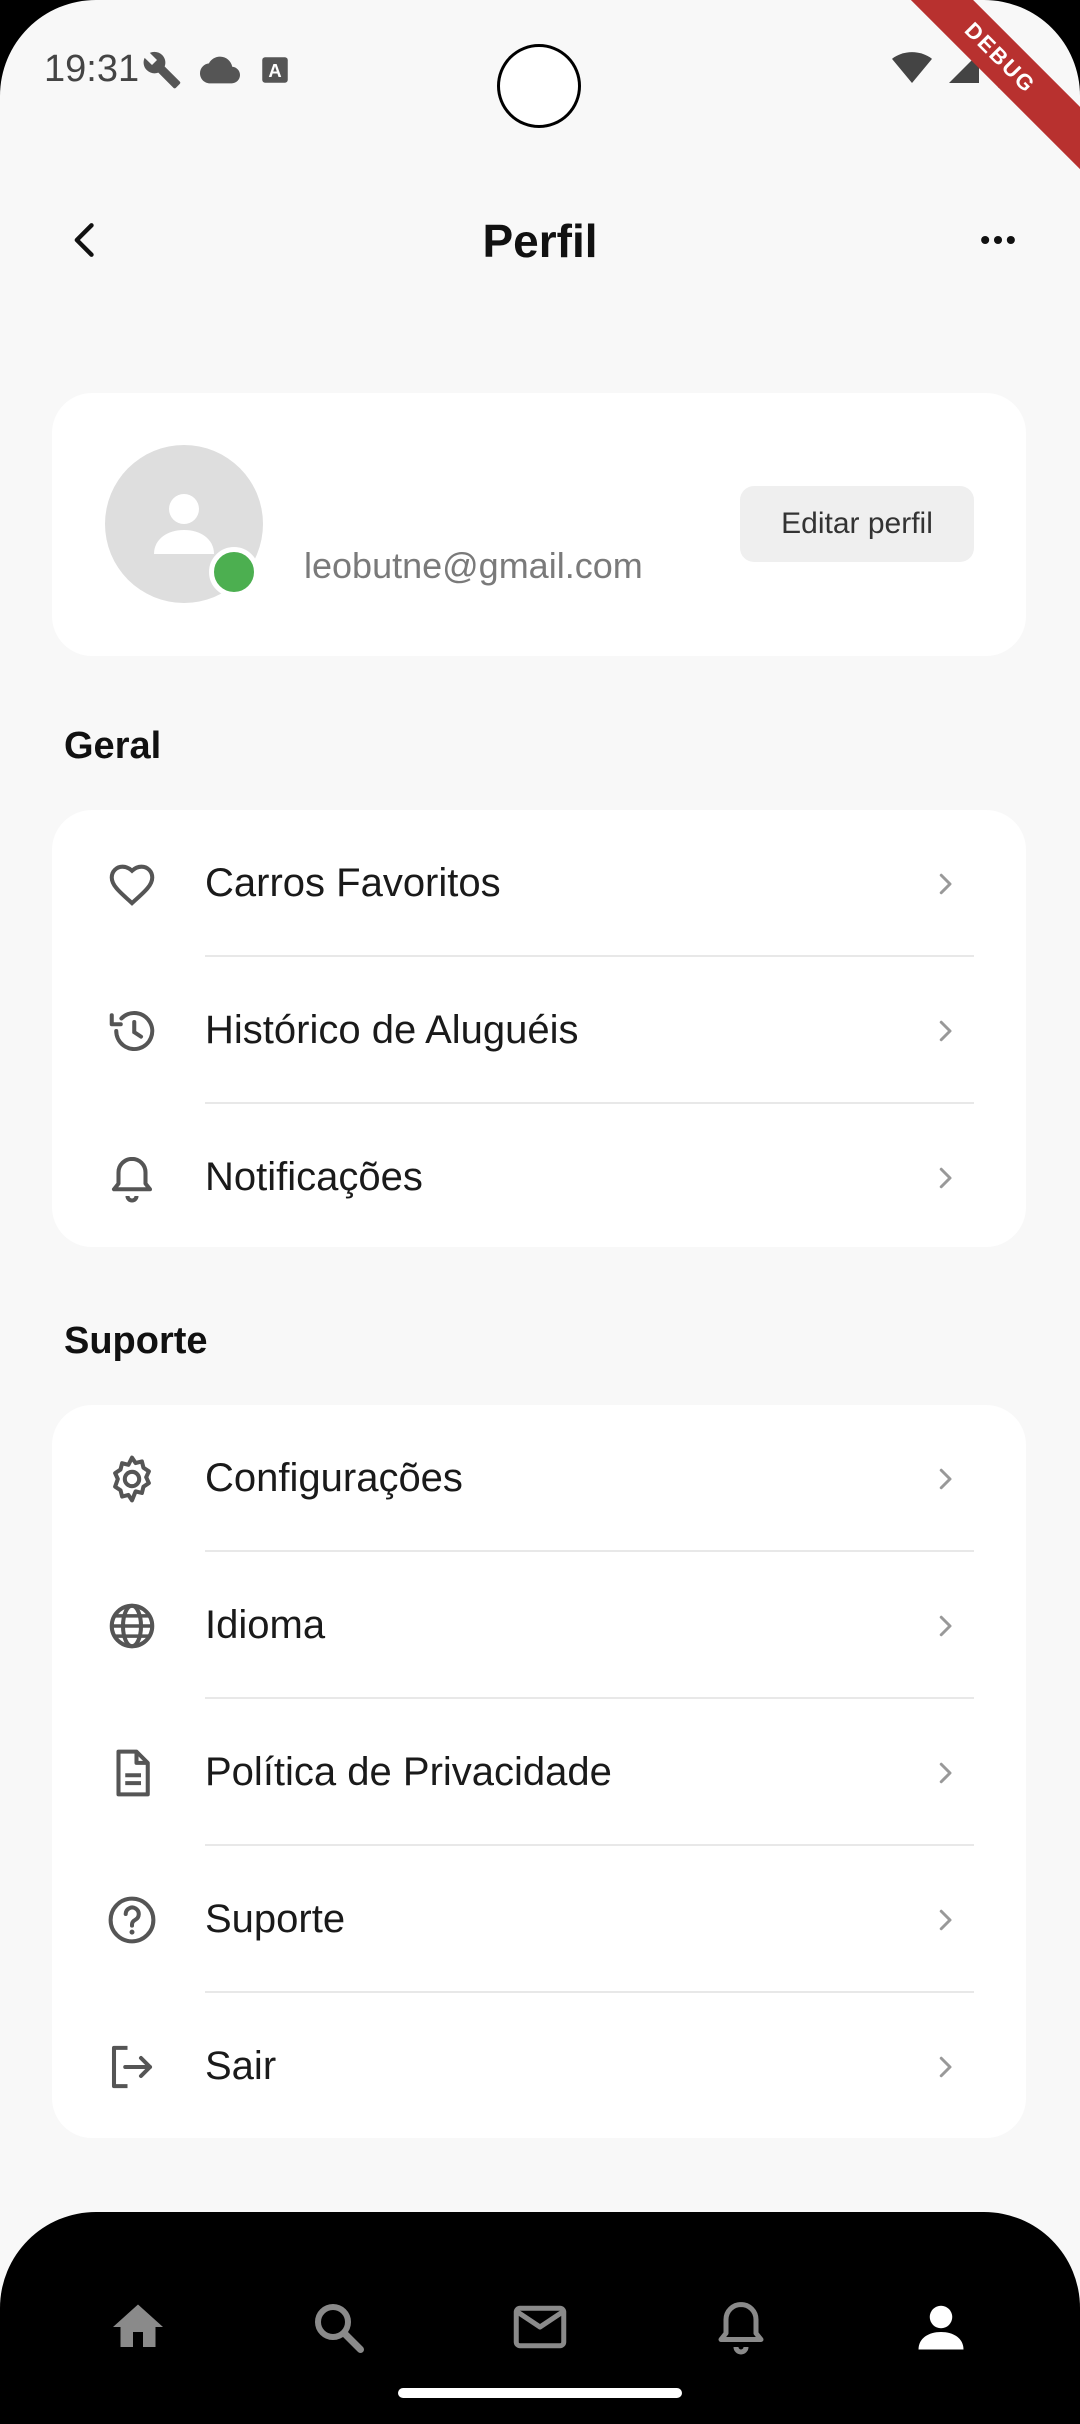 Image resolution: width=1080 pixels, height=2424 pixels. I want to click on menu-item-settings: Configurações, so click(539, 1478).